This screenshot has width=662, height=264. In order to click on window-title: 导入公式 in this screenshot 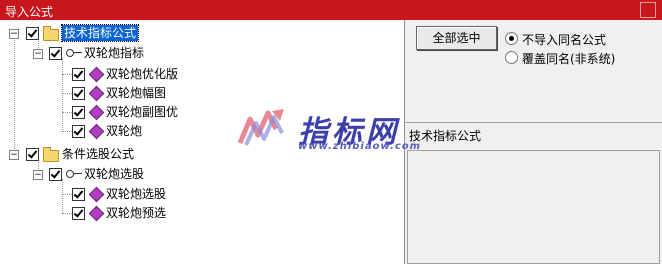, I will do `click(29, 12)`.